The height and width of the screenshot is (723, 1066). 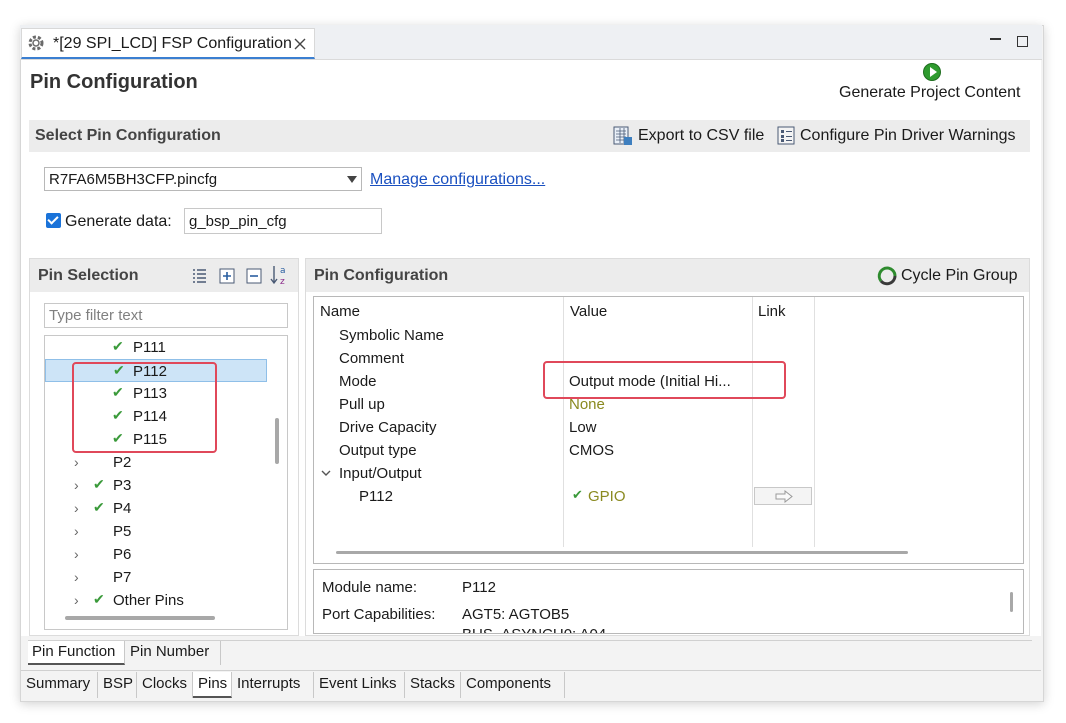 What do you see at coordinates (1022, 41) in the screenshot?
I see `maximize-icon` at bounding box center [1022, 41].